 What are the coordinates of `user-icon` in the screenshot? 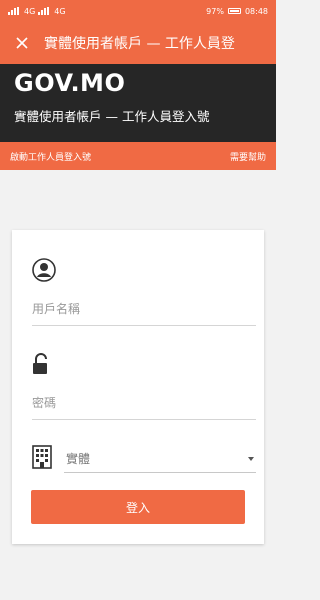 It's located at (44, 270).